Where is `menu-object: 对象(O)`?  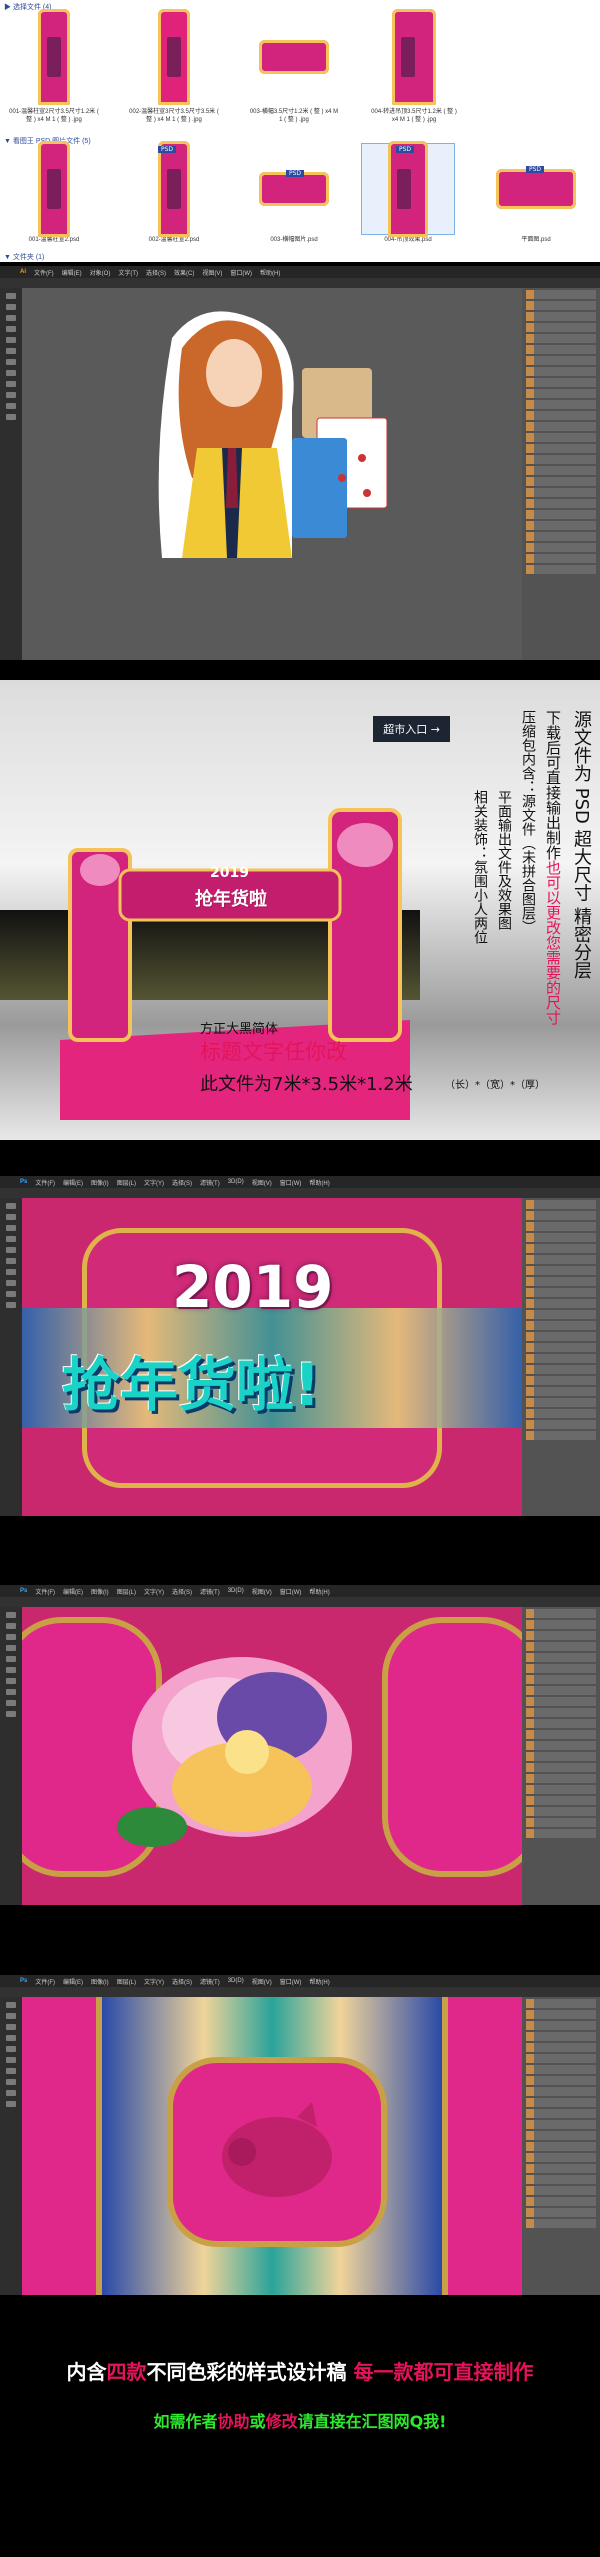 menu-object: 对象(O) is located at coordinates (100, 272).